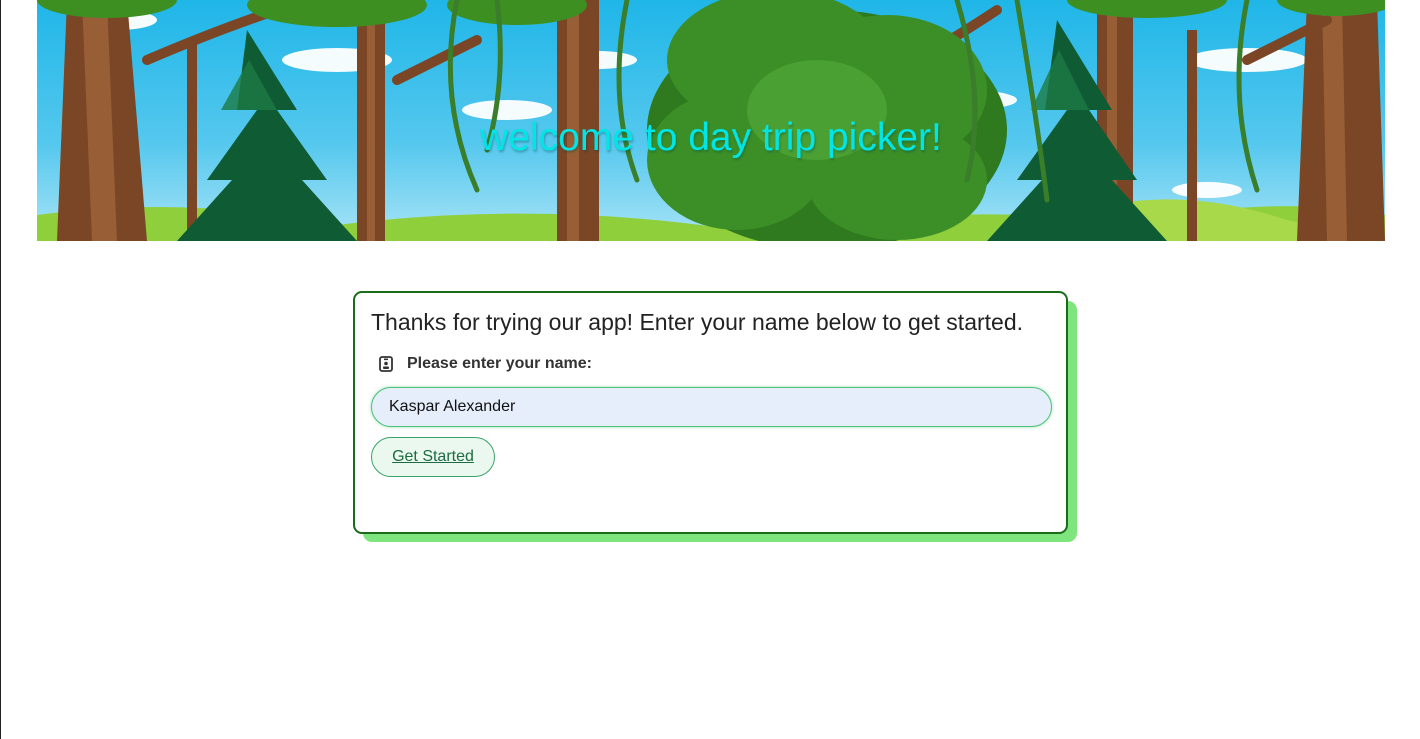 The width and height of the screenshot is (1420, 739). I want to click on name-input, so click(711, 407).